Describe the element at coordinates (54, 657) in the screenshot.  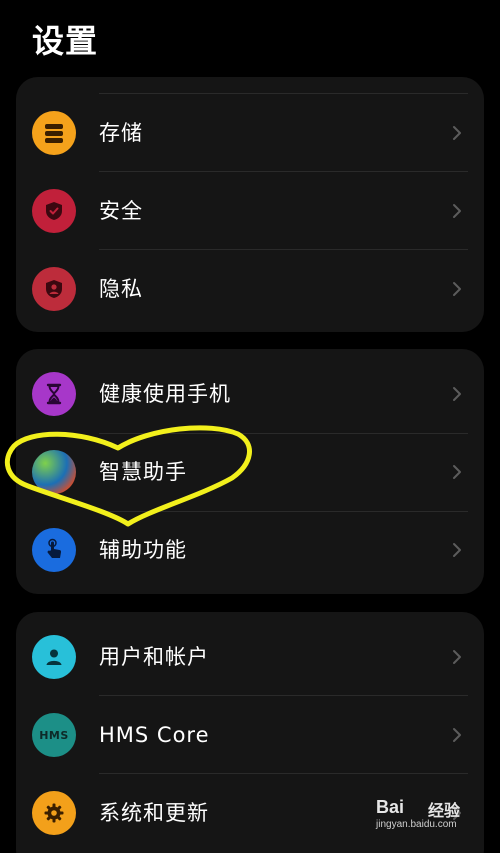
I see `user-icon` at that location.